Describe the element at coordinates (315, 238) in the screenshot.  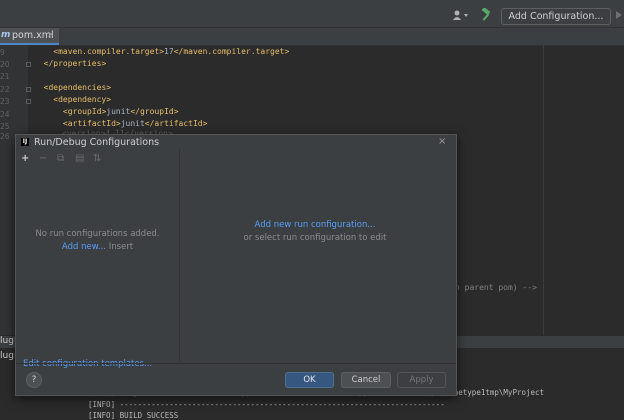
I see `select-configuration-hint: or select run configuration to edit` at that location.